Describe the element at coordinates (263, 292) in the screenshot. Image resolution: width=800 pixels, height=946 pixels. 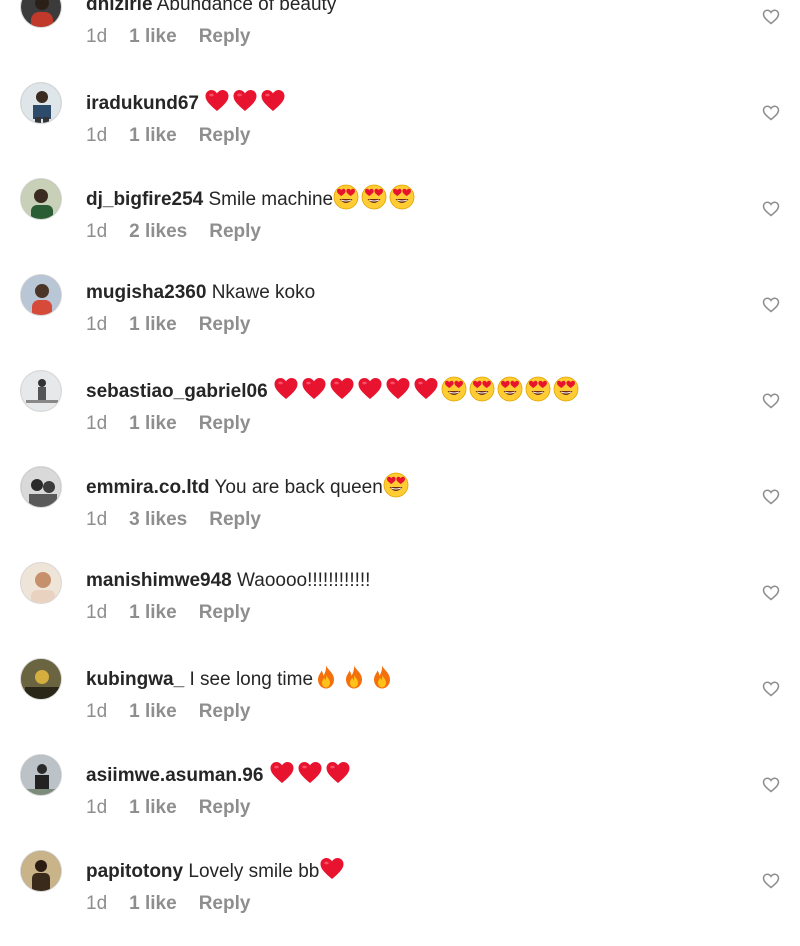
I see `comment-text: Nkawe koko` at that location.